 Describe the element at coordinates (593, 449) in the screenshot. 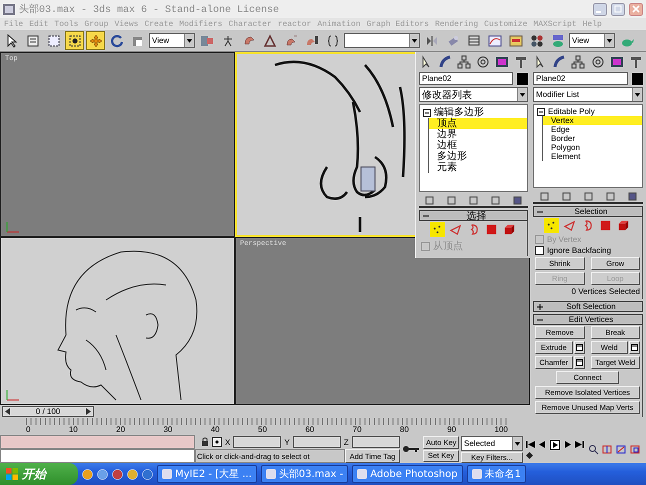

I see `zoom-icon` at that location.